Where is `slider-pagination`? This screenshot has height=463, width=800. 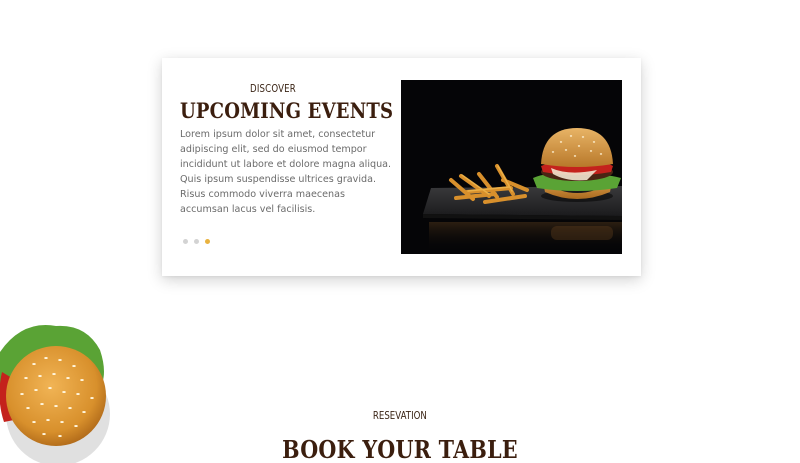
slider-pagination is located at coordinates (196, 241).